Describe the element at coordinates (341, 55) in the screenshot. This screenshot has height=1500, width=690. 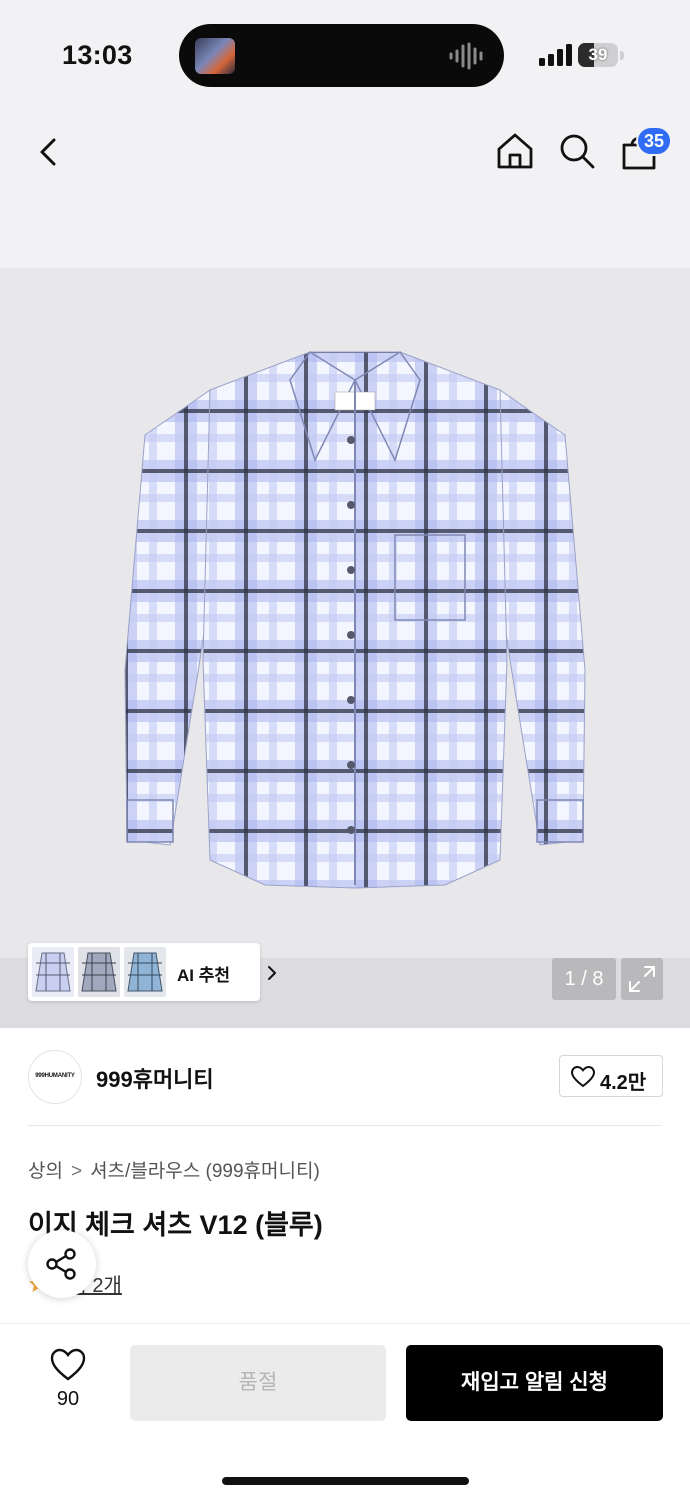
I see `dynamic-island` at that location.